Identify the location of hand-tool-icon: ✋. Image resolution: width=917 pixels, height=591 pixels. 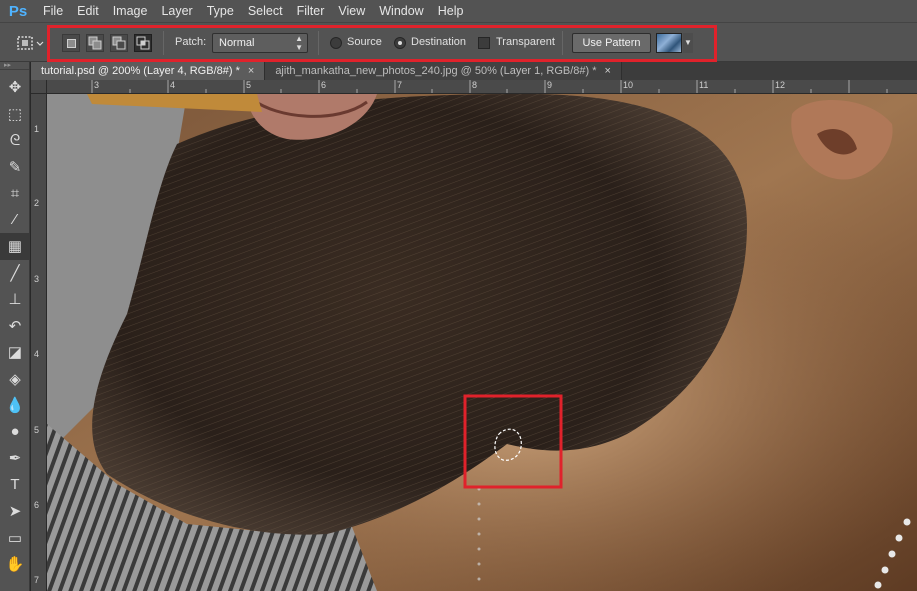
(15, 564).